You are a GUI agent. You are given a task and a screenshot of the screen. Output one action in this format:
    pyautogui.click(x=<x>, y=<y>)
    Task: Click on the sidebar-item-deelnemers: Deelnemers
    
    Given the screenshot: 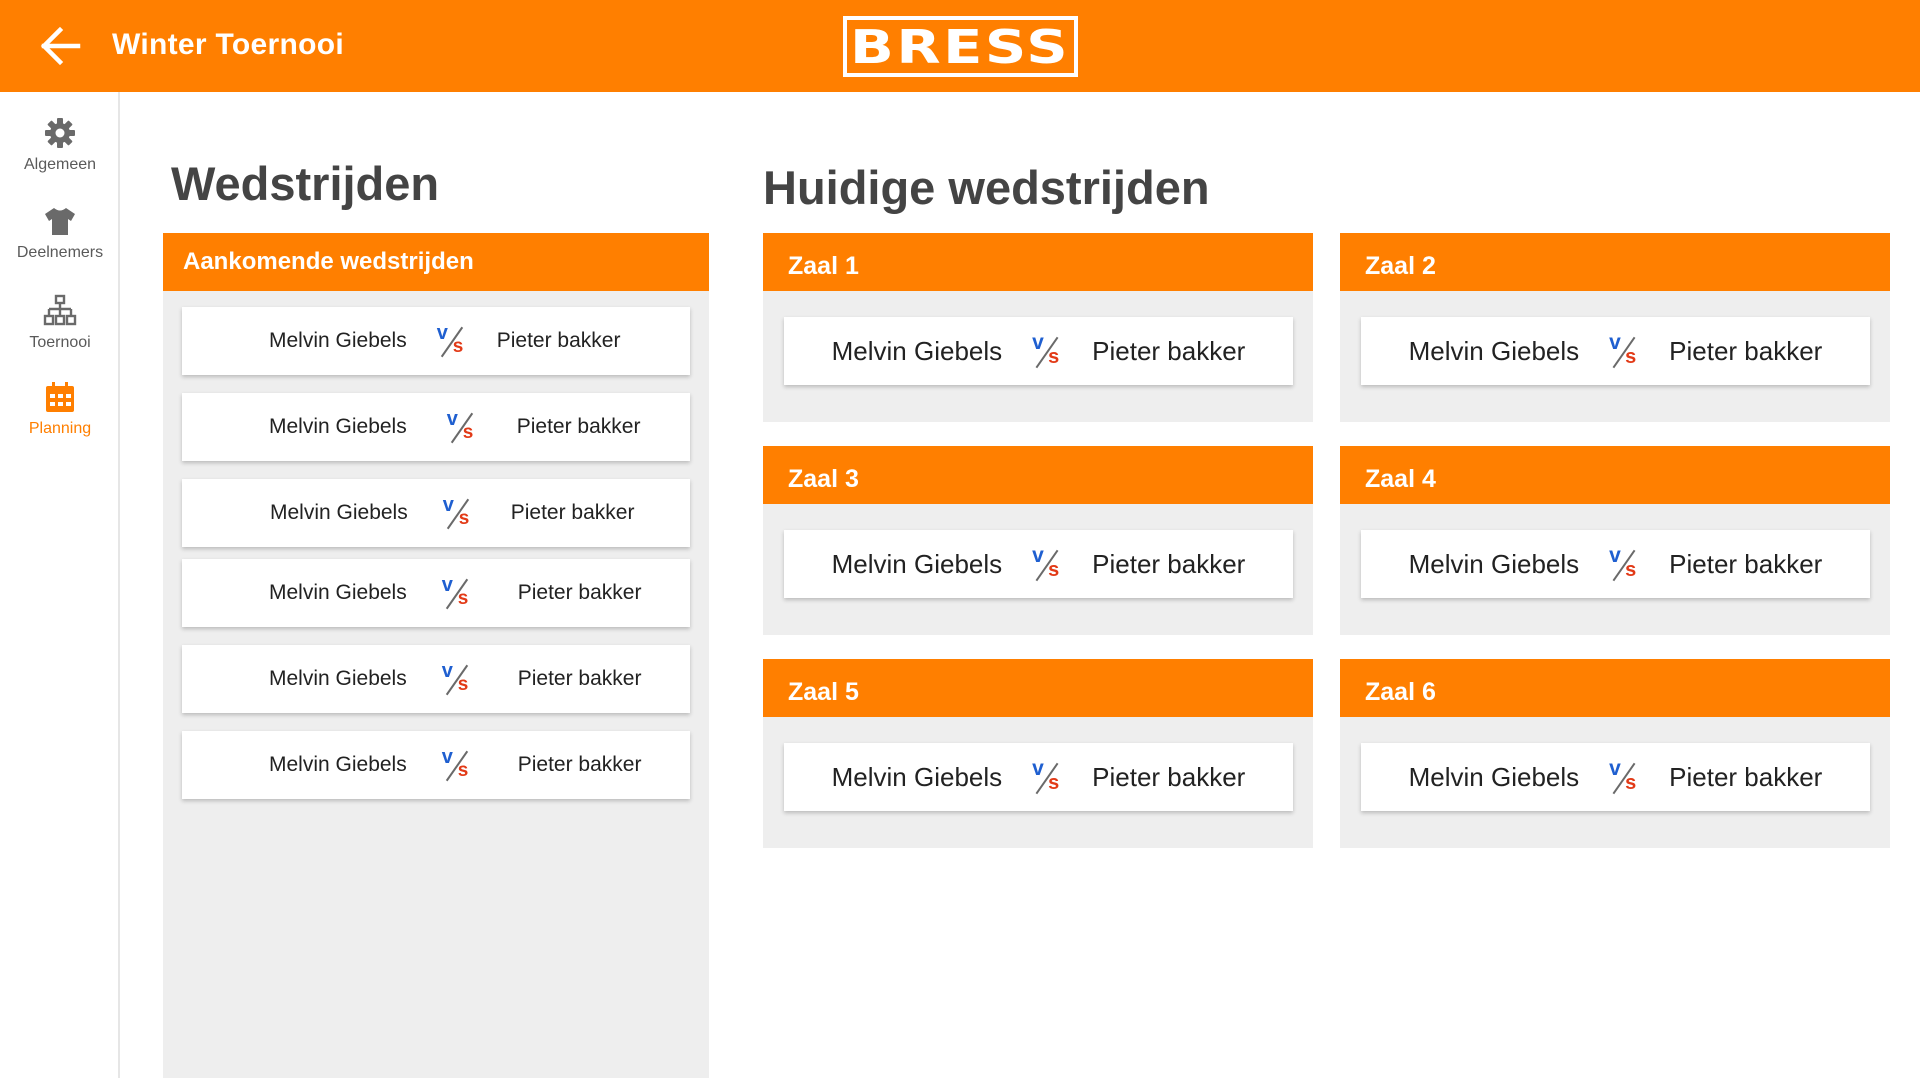 What is the action you would take?
    pyautogui.click(x=60, y=233)
    